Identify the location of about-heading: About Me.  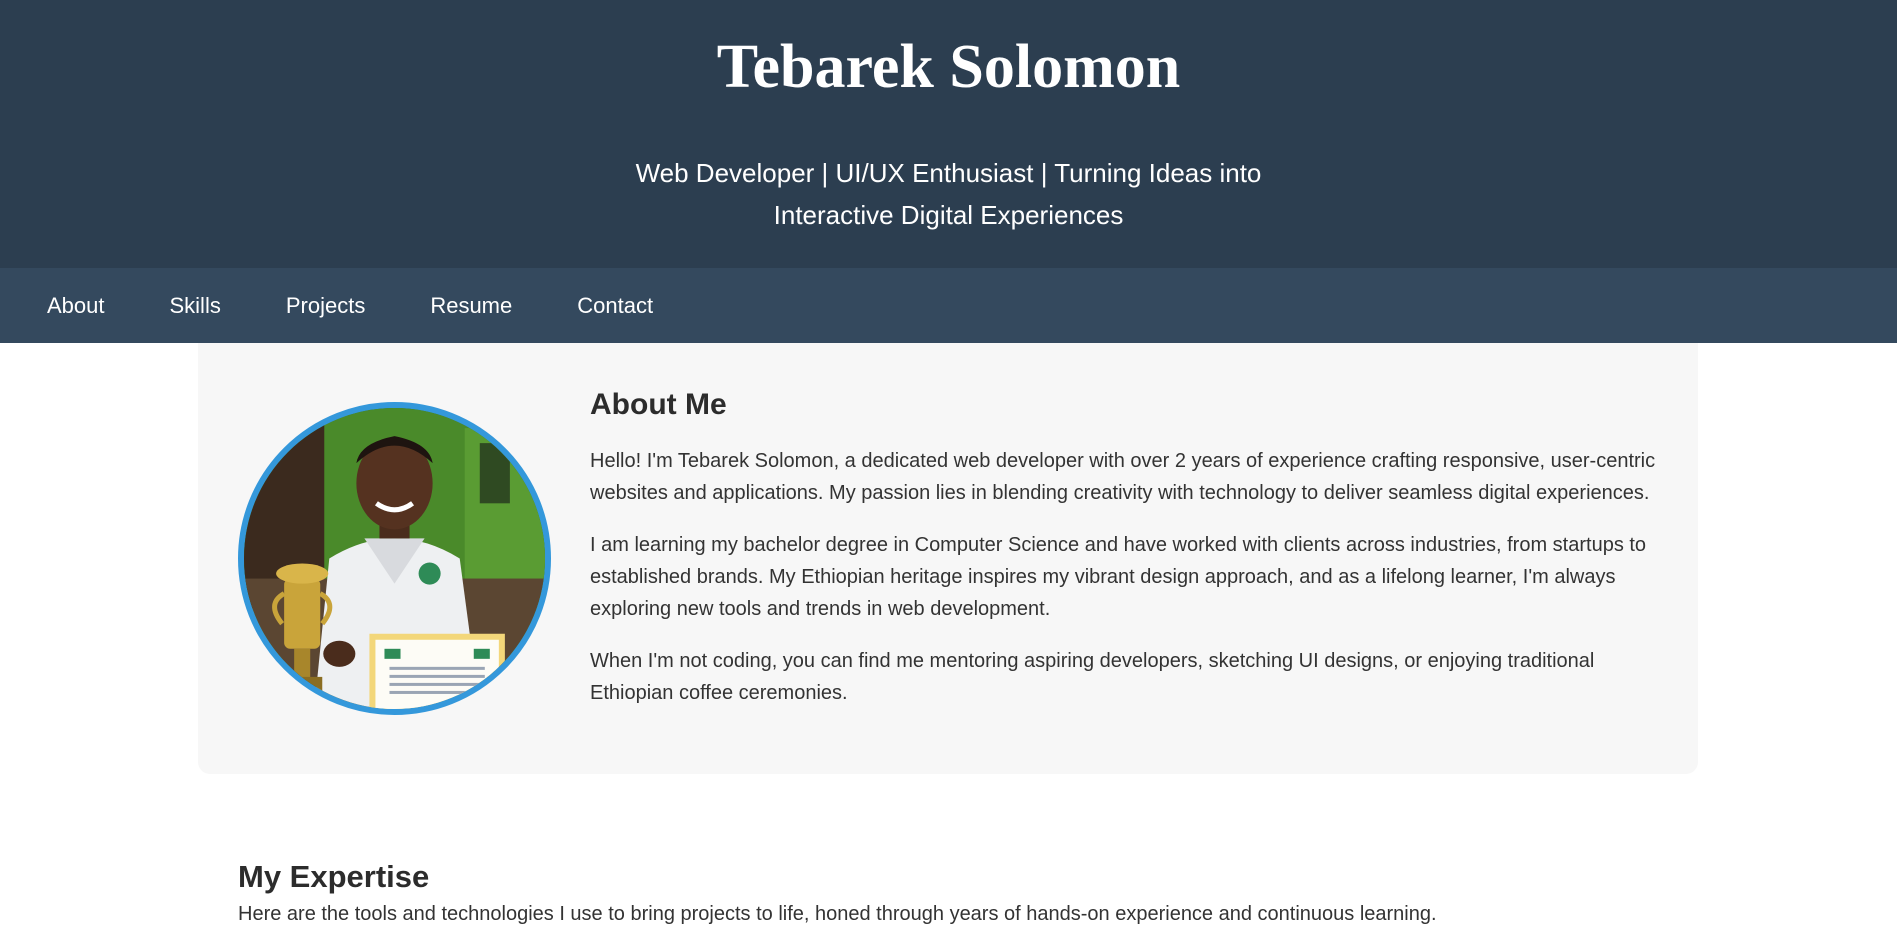
(658, 404).